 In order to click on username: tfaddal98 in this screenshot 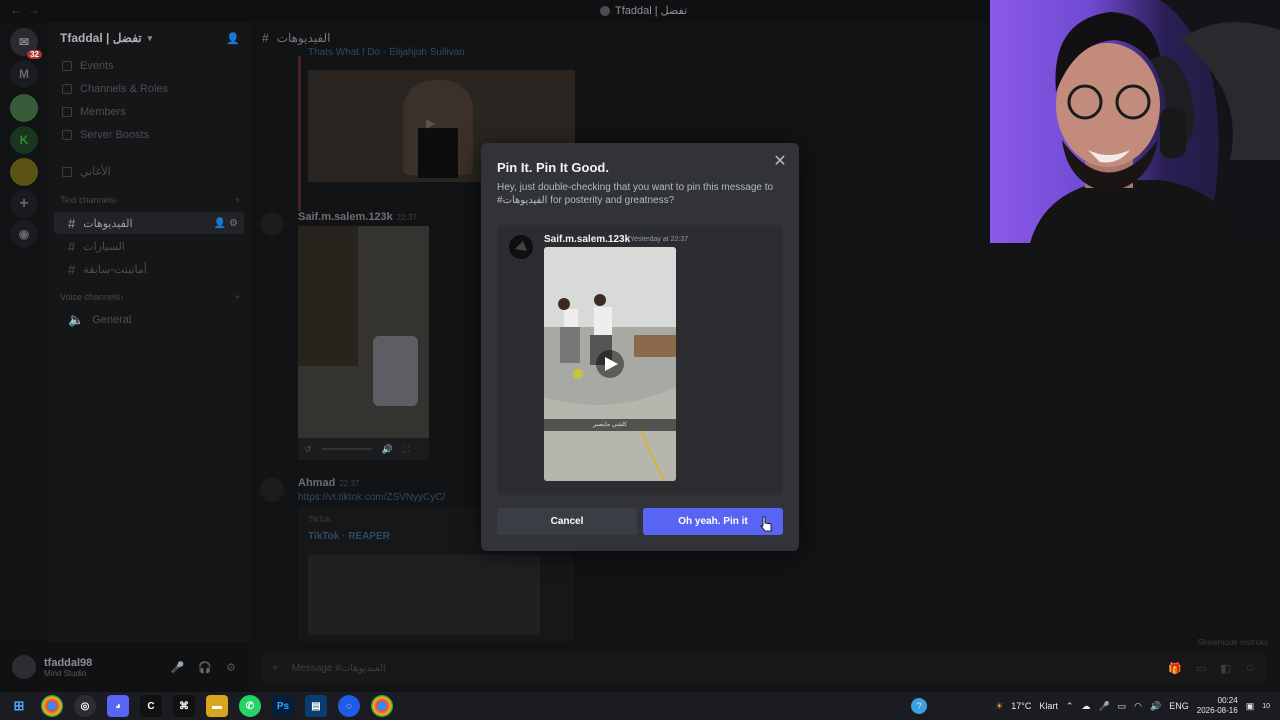, I will do `click(68, 662)`.